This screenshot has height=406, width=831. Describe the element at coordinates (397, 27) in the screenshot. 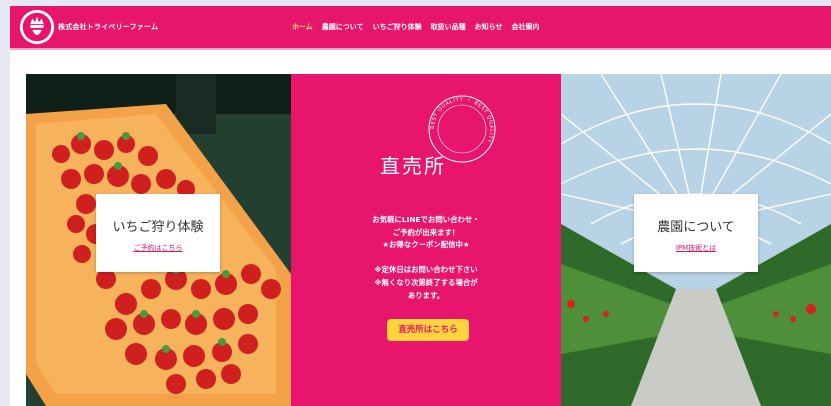

I see `nav-strawberry-picking: いちご狩り体験` at that location.